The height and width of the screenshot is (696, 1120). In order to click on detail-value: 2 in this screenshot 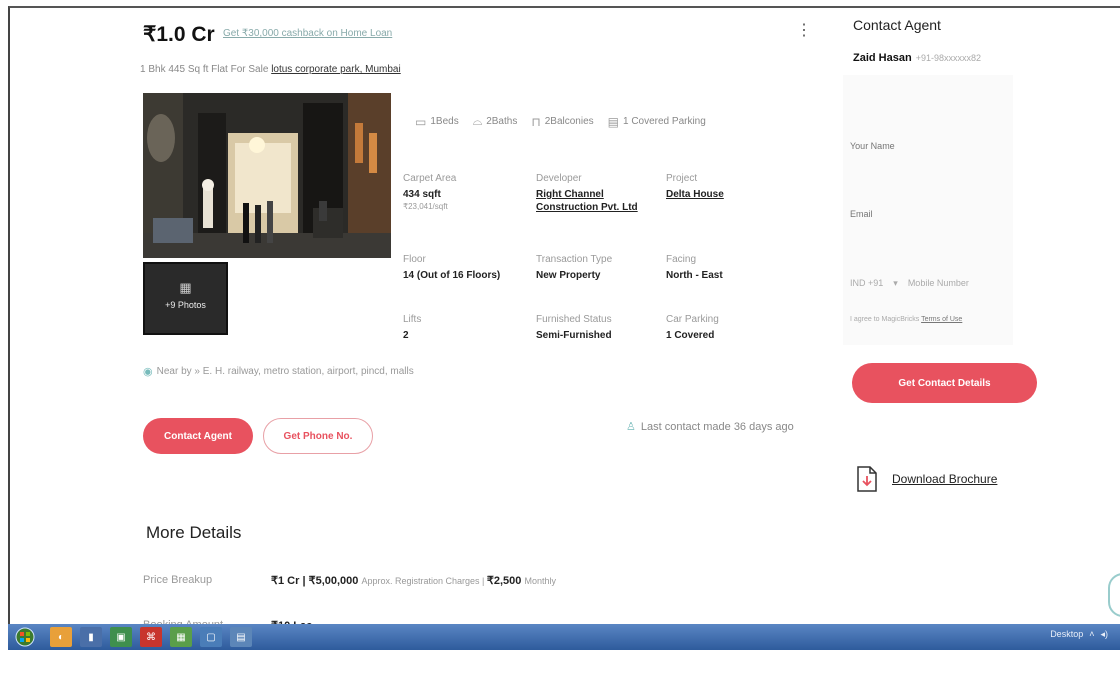, I will do `click(406, 335)`.